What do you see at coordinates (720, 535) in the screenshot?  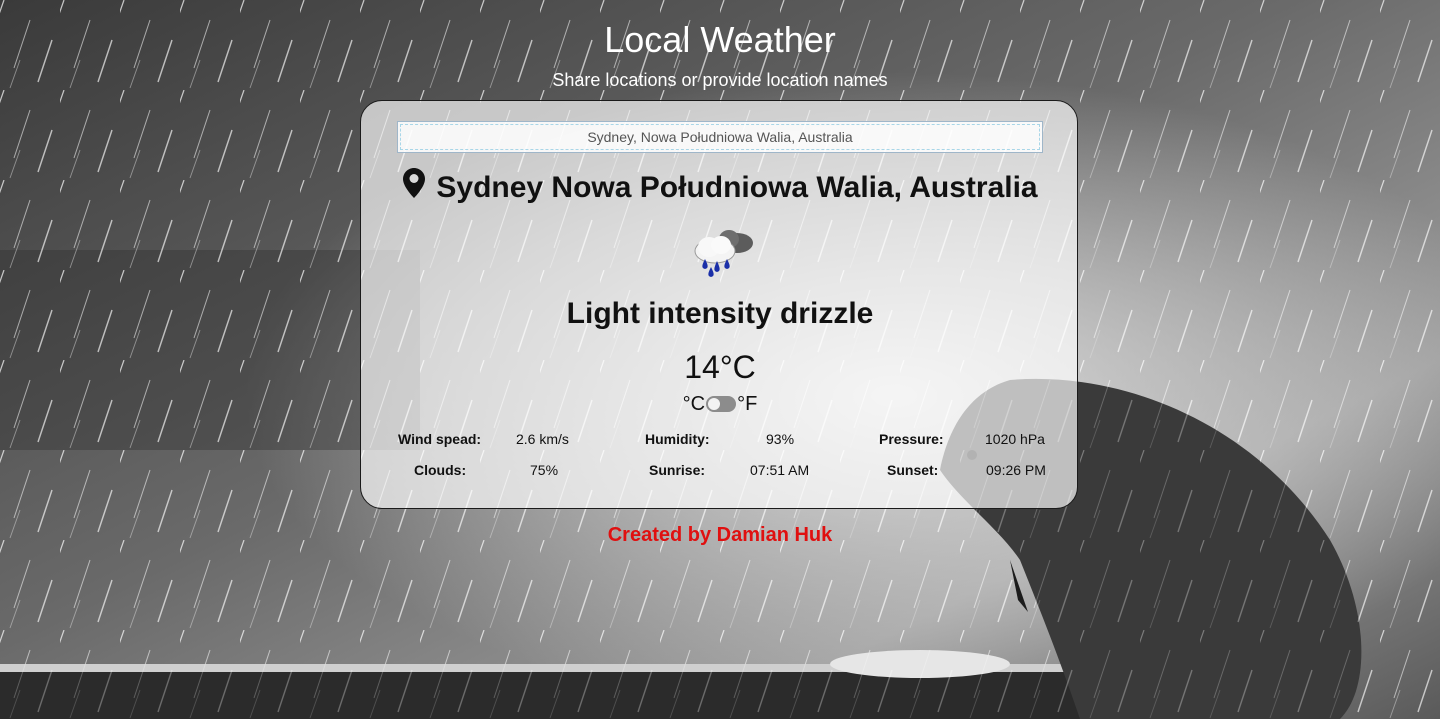 I see `author-credit: Created by Damian Huk` at bounding box center [720, 535].